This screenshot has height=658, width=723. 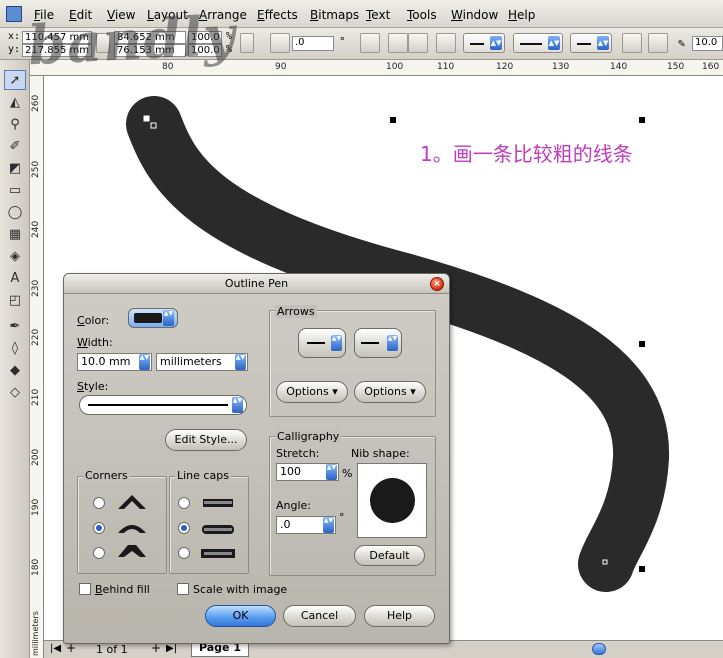 I want to click on wrap-icon, so click(x=446, y=43).